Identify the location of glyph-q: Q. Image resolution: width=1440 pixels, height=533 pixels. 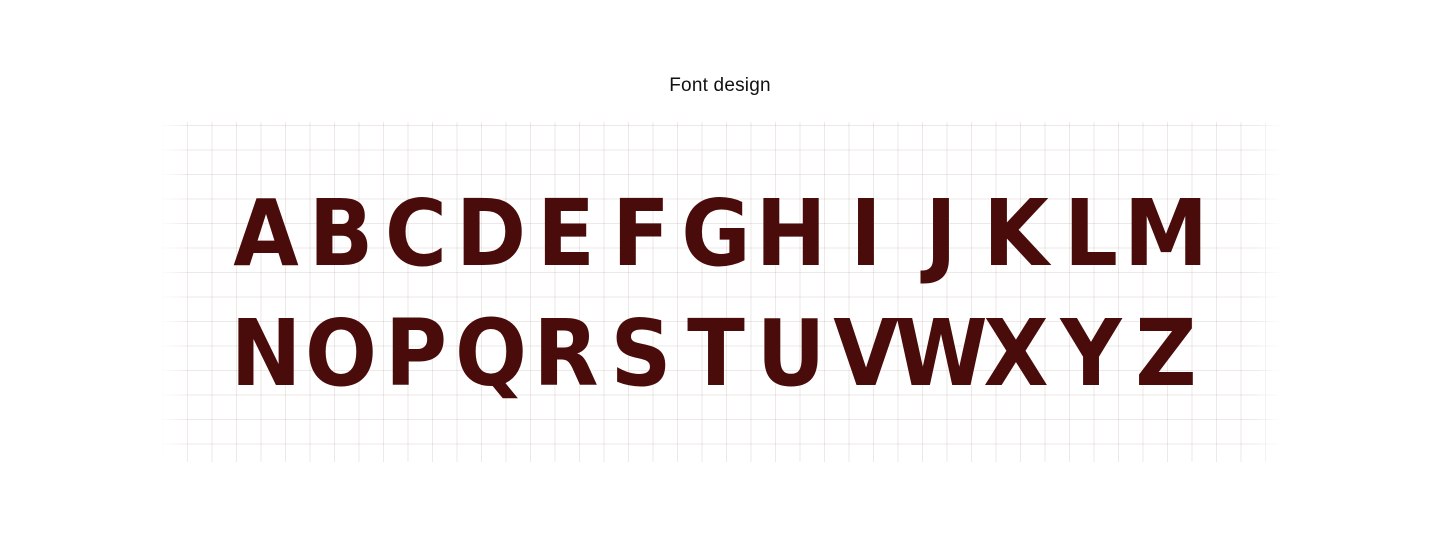
(491, 353).